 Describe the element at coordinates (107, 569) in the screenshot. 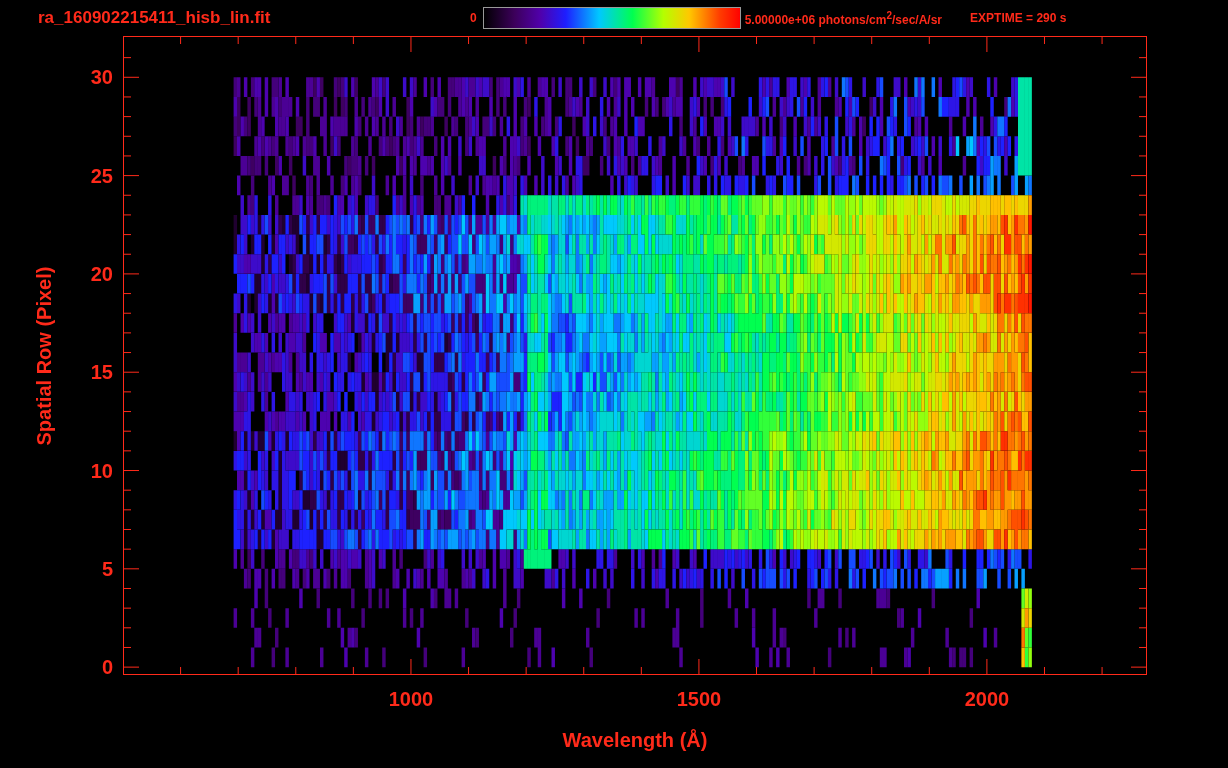

I see `y-tick-label: 5` at that location.